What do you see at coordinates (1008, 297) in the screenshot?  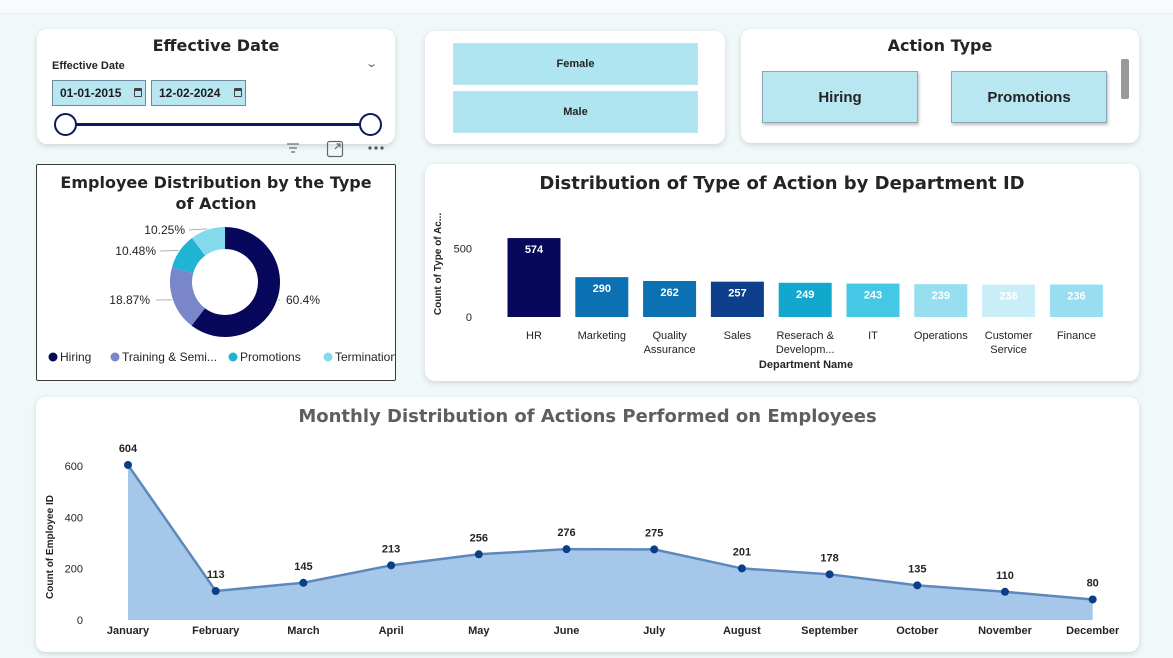 I see `bar-data-label-7: 236` at bounding box center [1008, 297].